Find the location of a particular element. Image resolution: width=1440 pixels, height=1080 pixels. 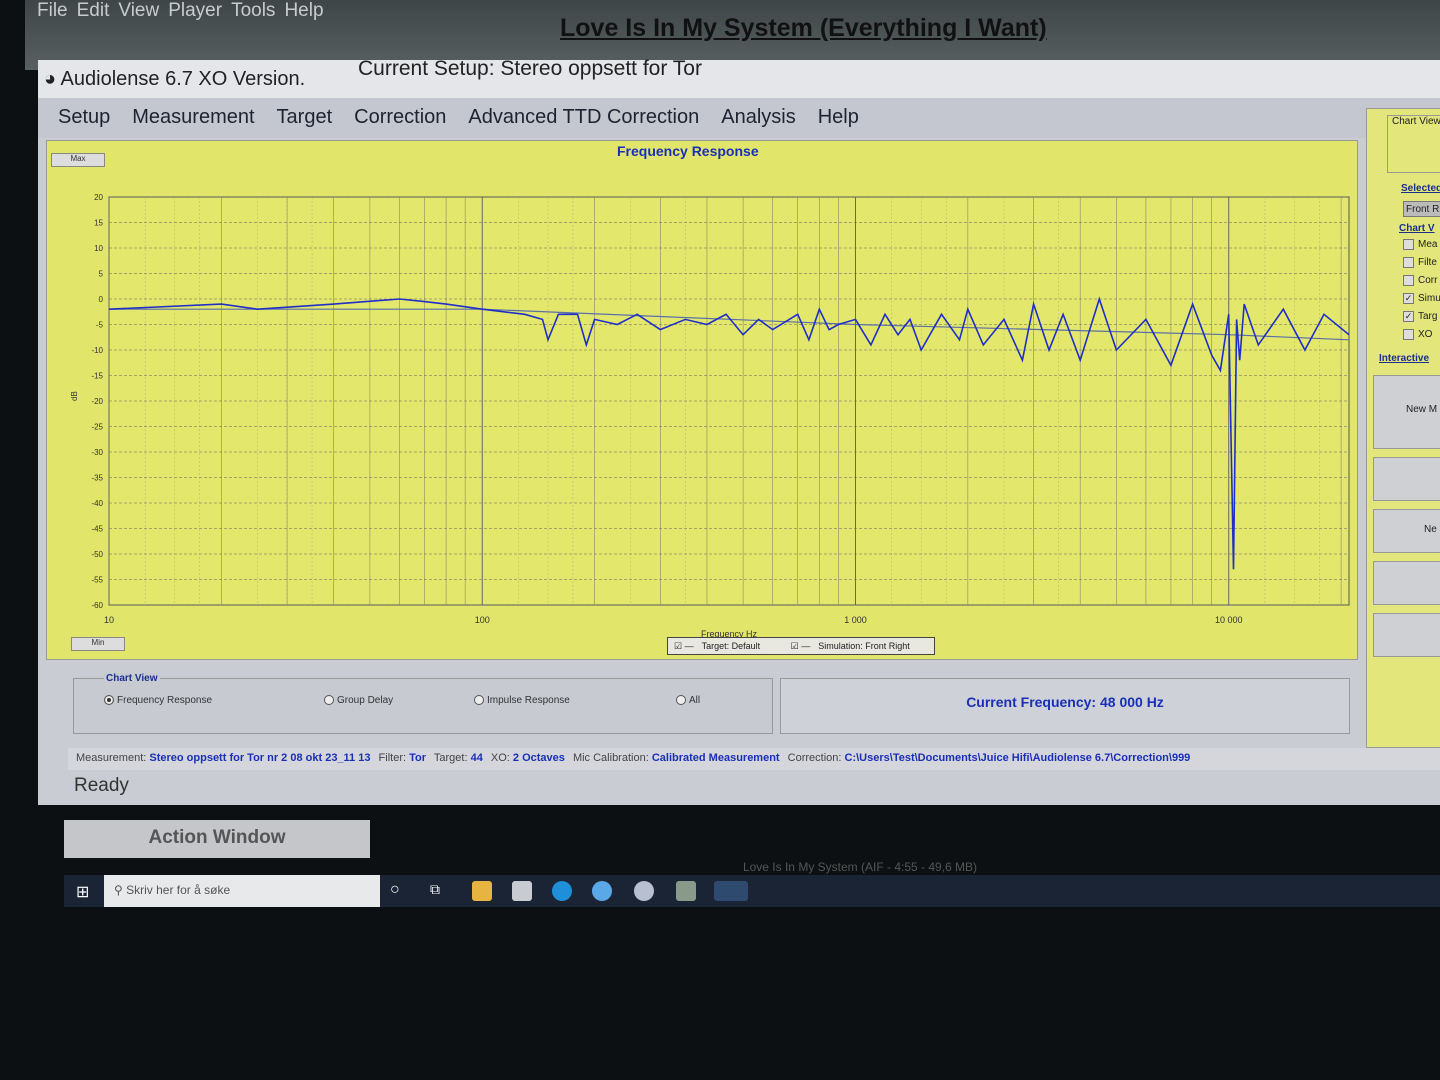

file-explorer-icon is located at coordinates (482, 891).